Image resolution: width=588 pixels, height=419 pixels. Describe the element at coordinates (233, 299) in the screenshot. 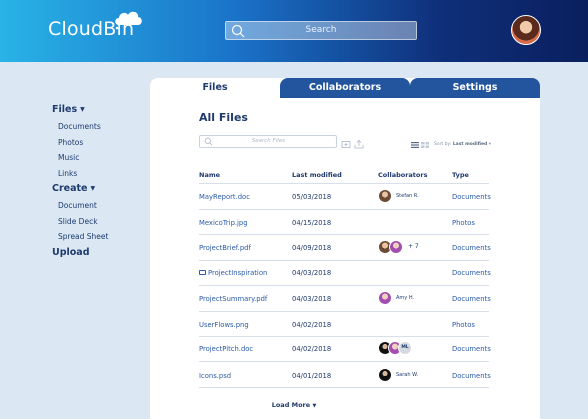

I see `file-name-link: ProjectSummary.pdf` at that location.